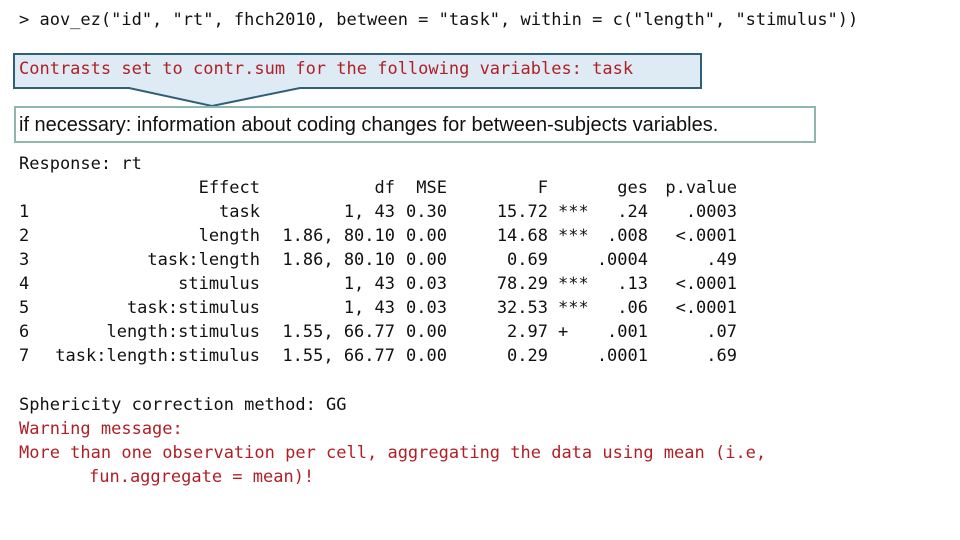  What do you see at coordinates (632, 188) in the screenshot?
I see `header-ges: ges` at bounding box center [632, 188].